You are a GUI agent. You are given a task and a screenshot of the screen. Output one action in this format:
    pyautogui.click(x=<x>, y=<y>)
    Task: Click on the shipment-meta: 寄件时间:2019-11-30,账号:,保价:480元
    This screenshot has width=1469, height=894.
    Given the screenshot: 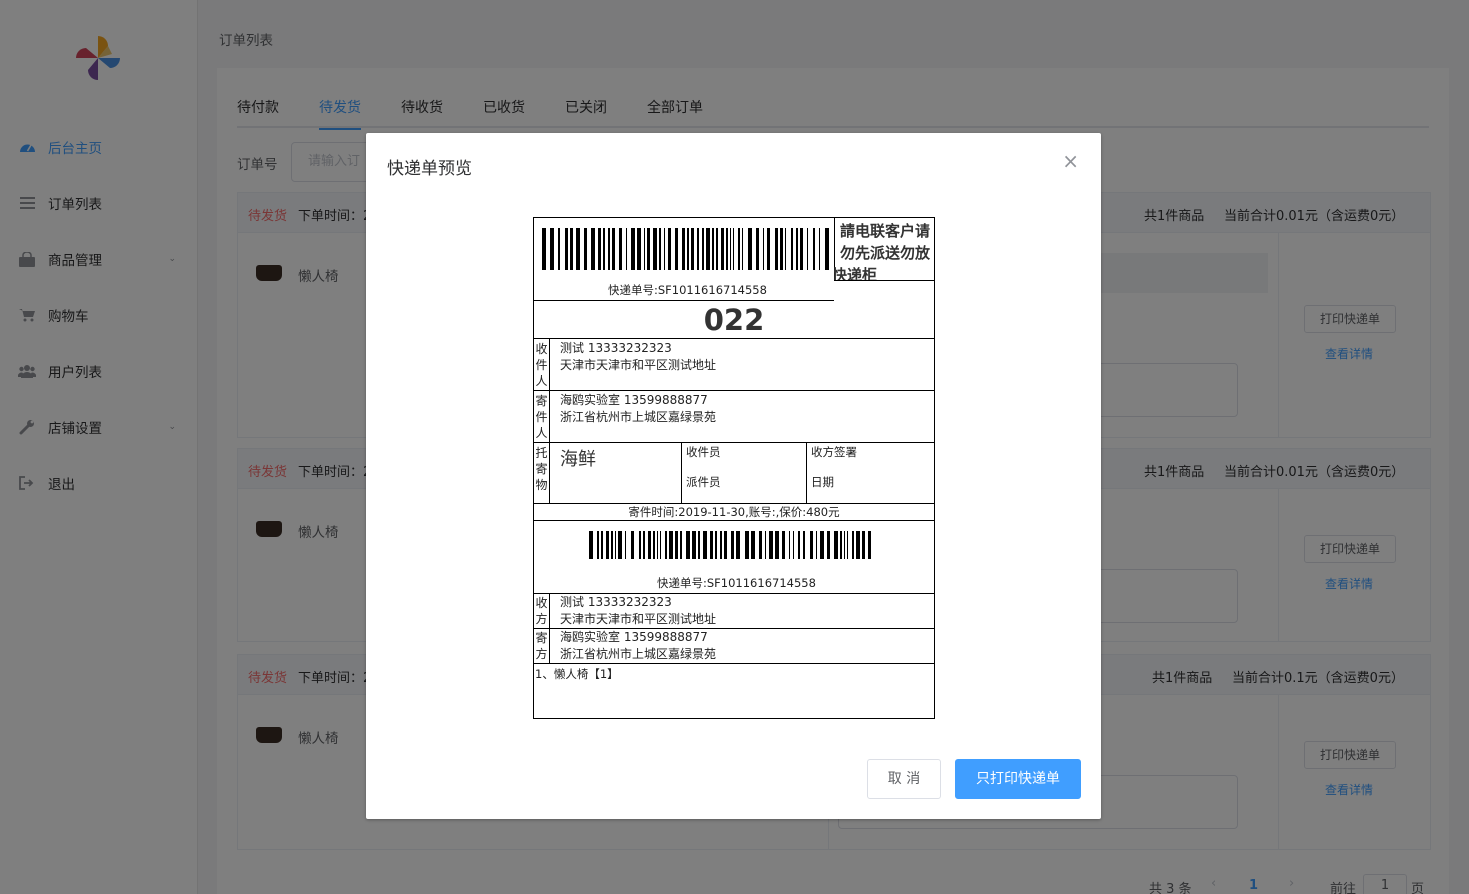 What is the action you would take?
    pyautogui.click(x=734, y=512)
    